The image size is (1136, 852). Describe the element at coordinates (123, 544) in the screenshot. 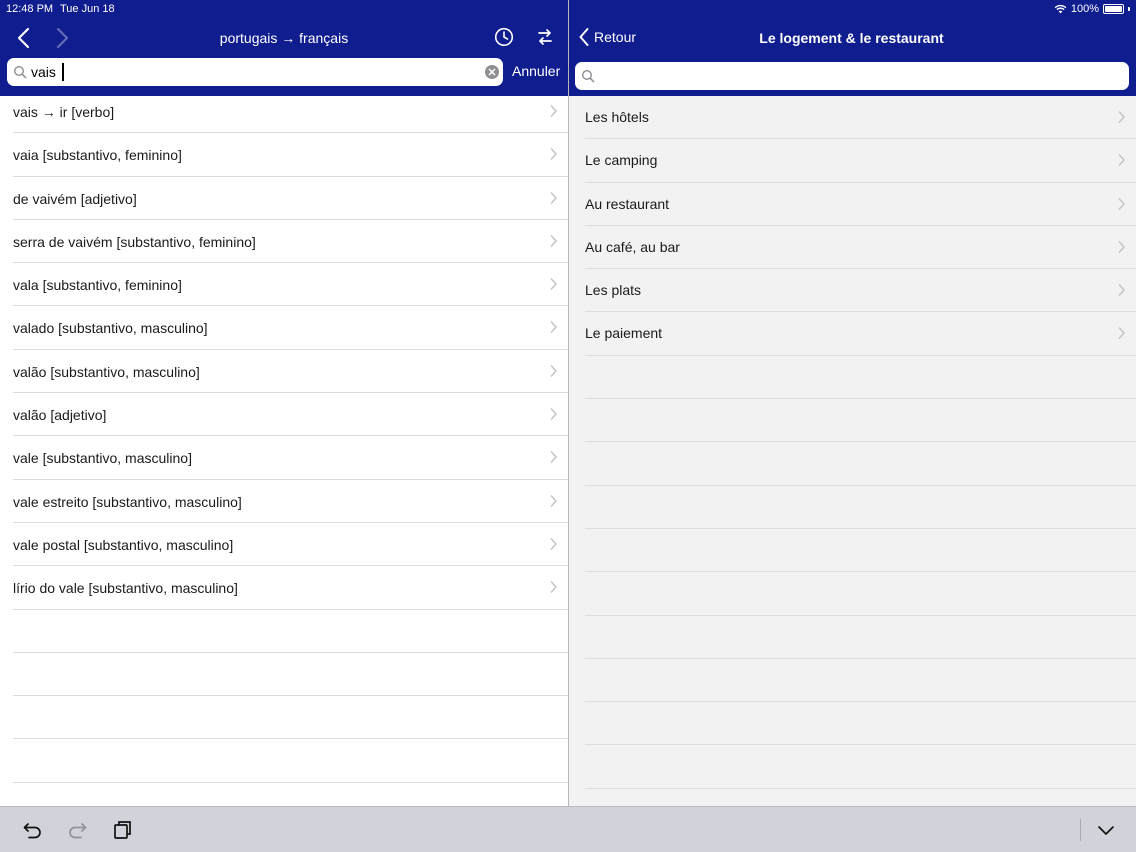

I see `result-label: vale postal [substantivo, masculino]` at that location.